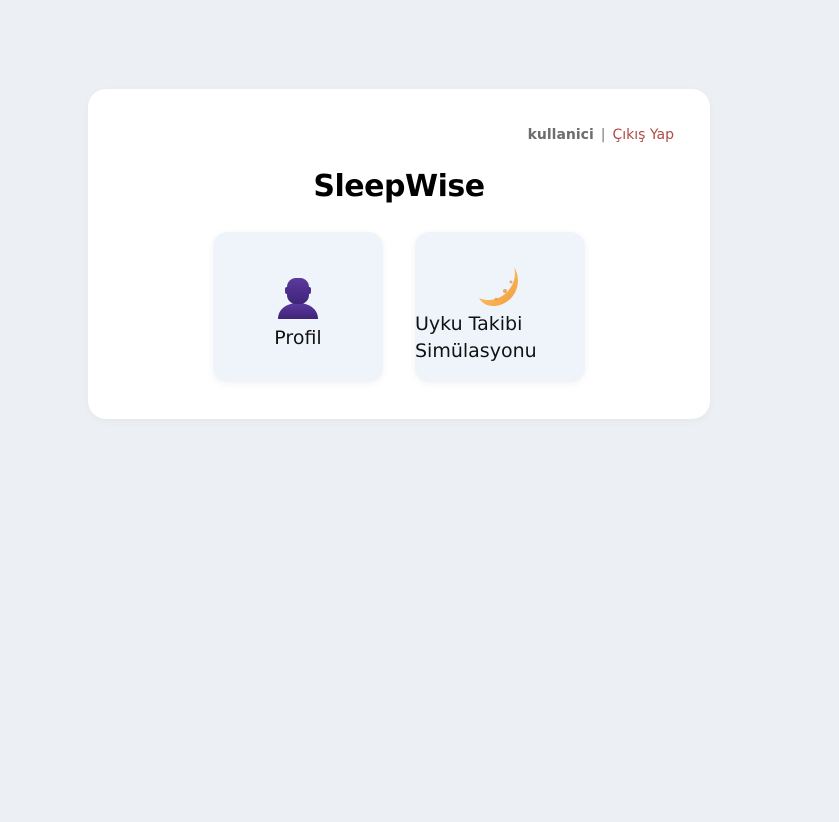  I want to click on person-icon, so click(298, 298).